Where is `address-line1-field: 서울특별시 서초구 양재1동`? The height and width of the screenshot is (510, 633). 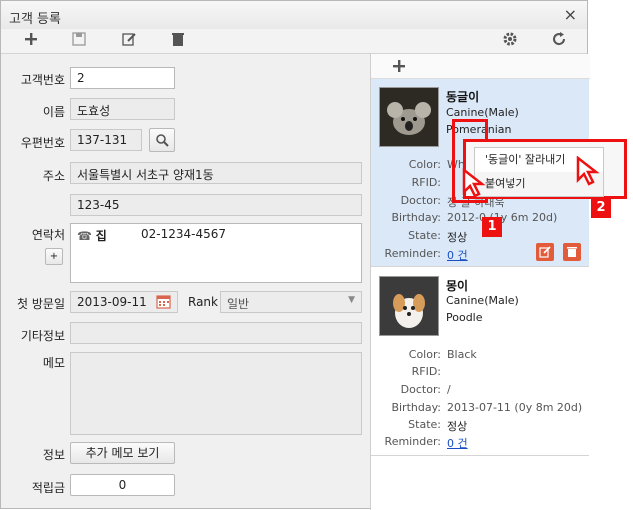 address-line1-field: 서울특별시 서초구 양재1동 is located at coordinates (216, 173).